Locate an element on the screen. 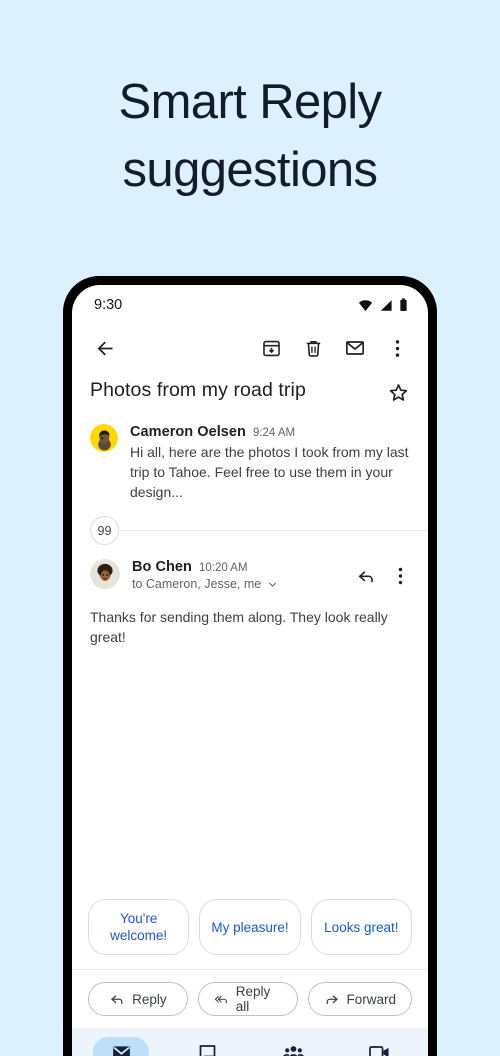  reply-action-bar: Reply Reply all Forward is located at coordinates (250, 998).